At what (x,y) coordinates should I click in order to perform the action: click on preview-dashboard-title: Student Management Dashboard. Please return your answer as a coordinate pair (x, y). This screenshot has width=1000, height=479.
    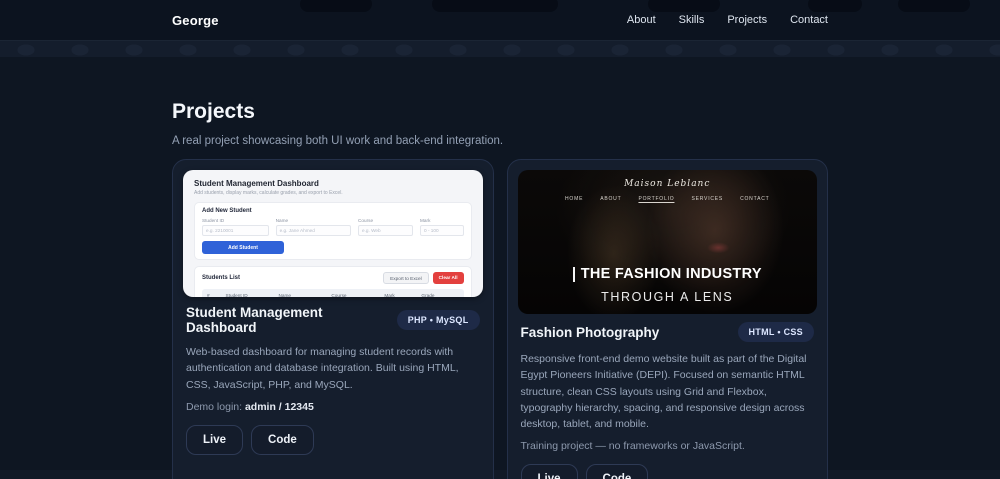
    Looking at the image, I should click on (256, 184).